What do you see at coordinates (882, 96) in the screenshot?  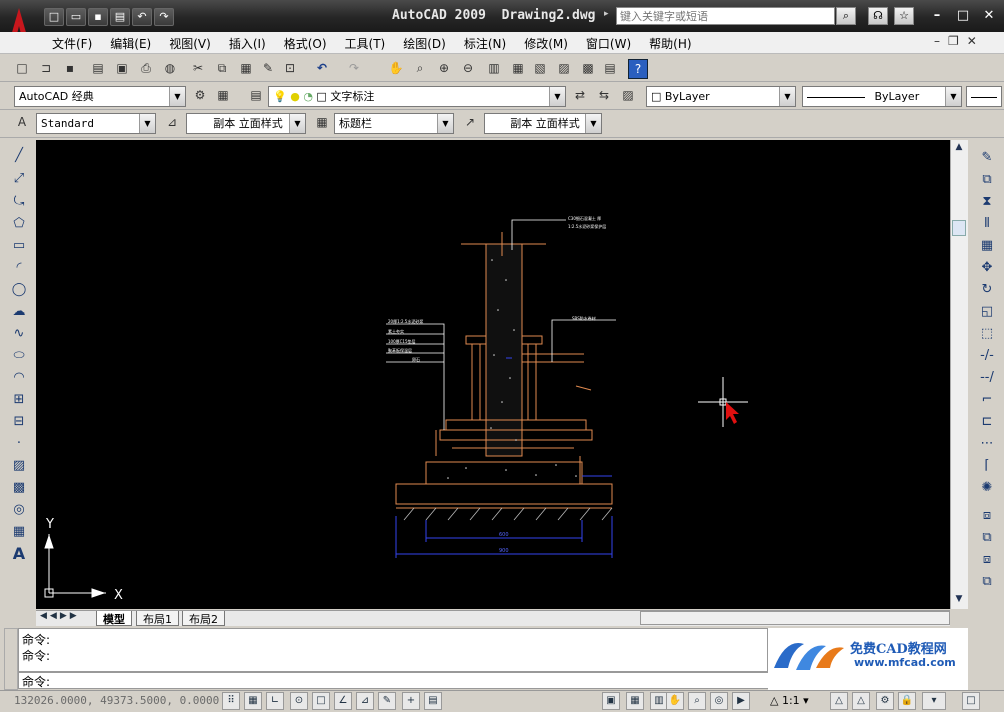 I see `linetype-combo: ByLayer ▼` at bounding box center [882, 96].